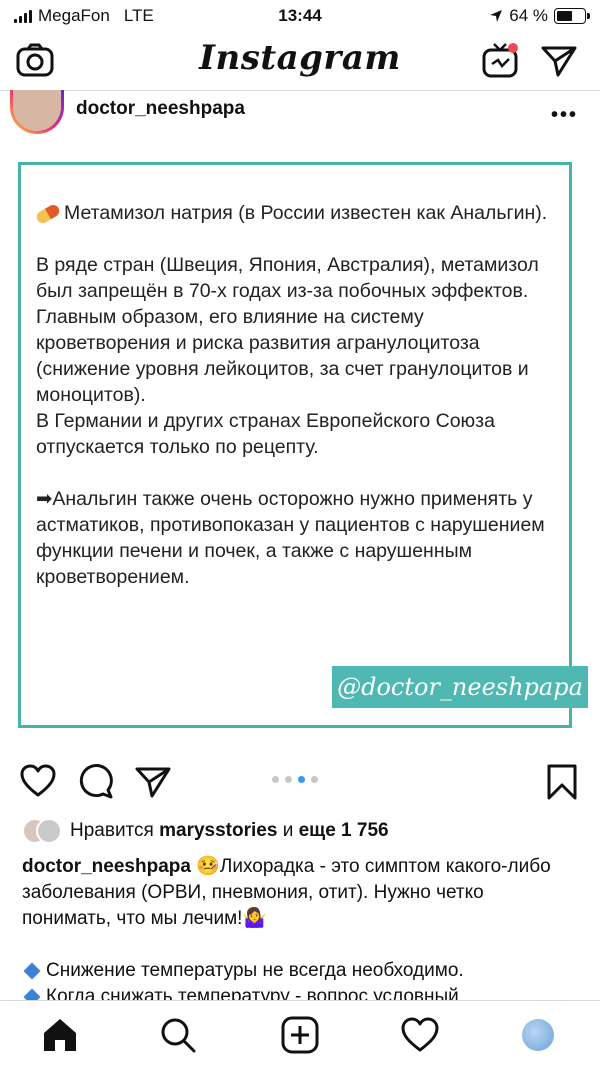 The width and height of the screenshot is (600, 1067). Describe the element at coordinates (300, 120) in the screenshot. I see `post-header: doctor_neeshpapa •••` at that location.